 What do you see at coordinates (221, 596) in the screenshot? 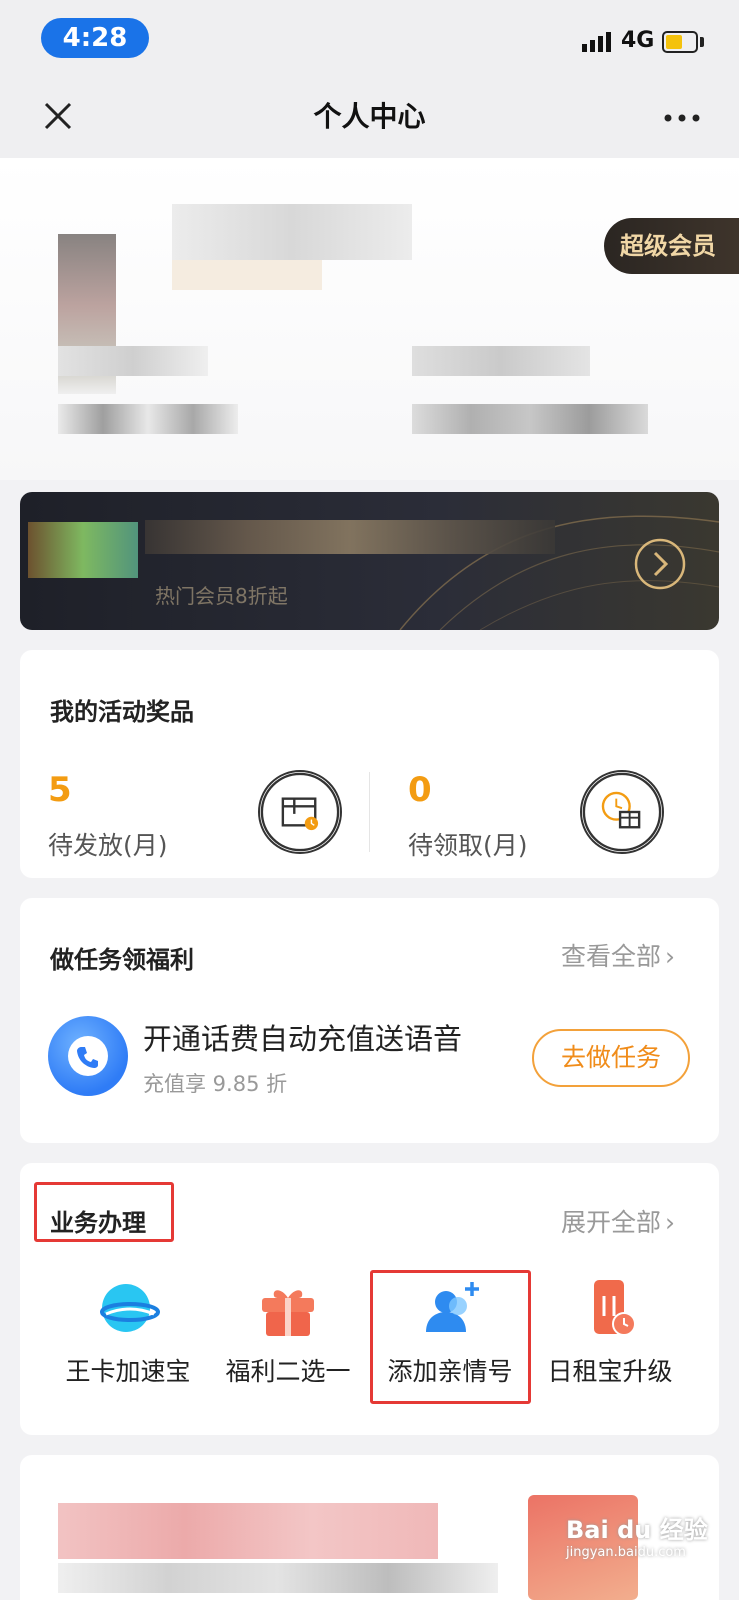
I see `banner-subtitle: 热门会员8折起` at bounding box center [221, 596].